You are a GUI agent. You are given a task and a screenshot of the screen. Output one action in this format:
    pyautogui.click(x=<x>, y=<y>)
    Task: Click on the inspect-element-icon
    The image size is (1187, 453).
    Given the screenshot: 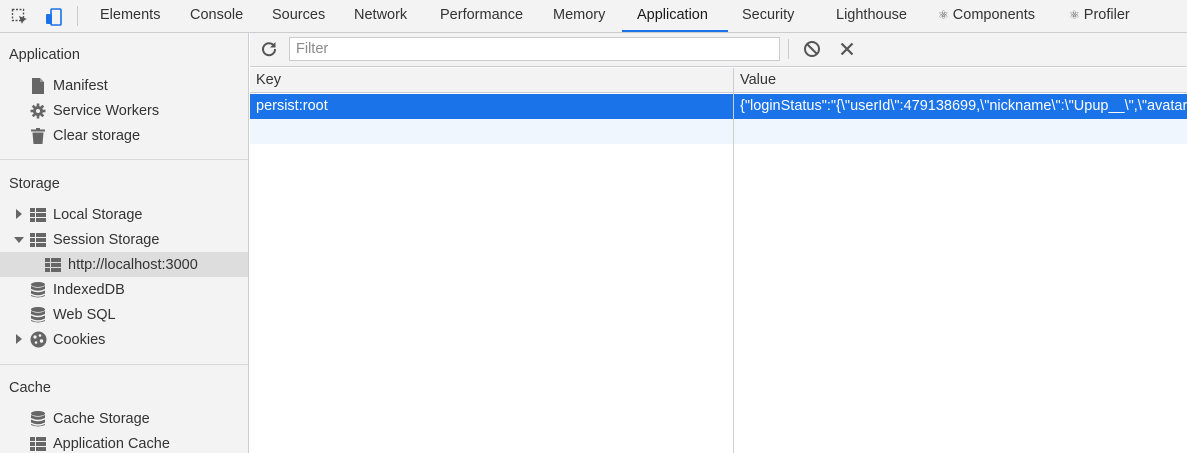 What is the action you would take?
    pyautogui.click(x=20, y=17)
    